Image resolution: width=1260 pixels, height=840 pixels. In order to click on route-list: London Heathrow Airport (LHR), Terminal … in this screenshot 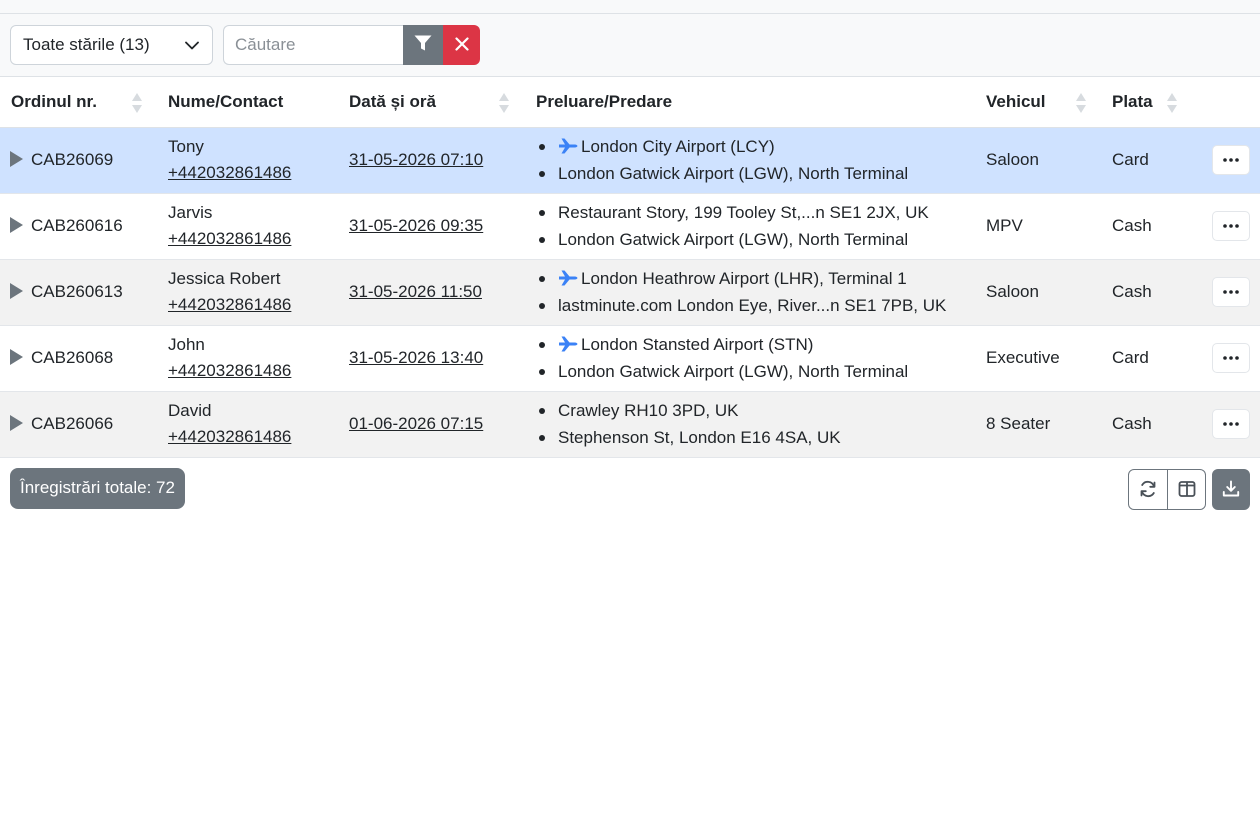, I will do `click(755, 292)`.